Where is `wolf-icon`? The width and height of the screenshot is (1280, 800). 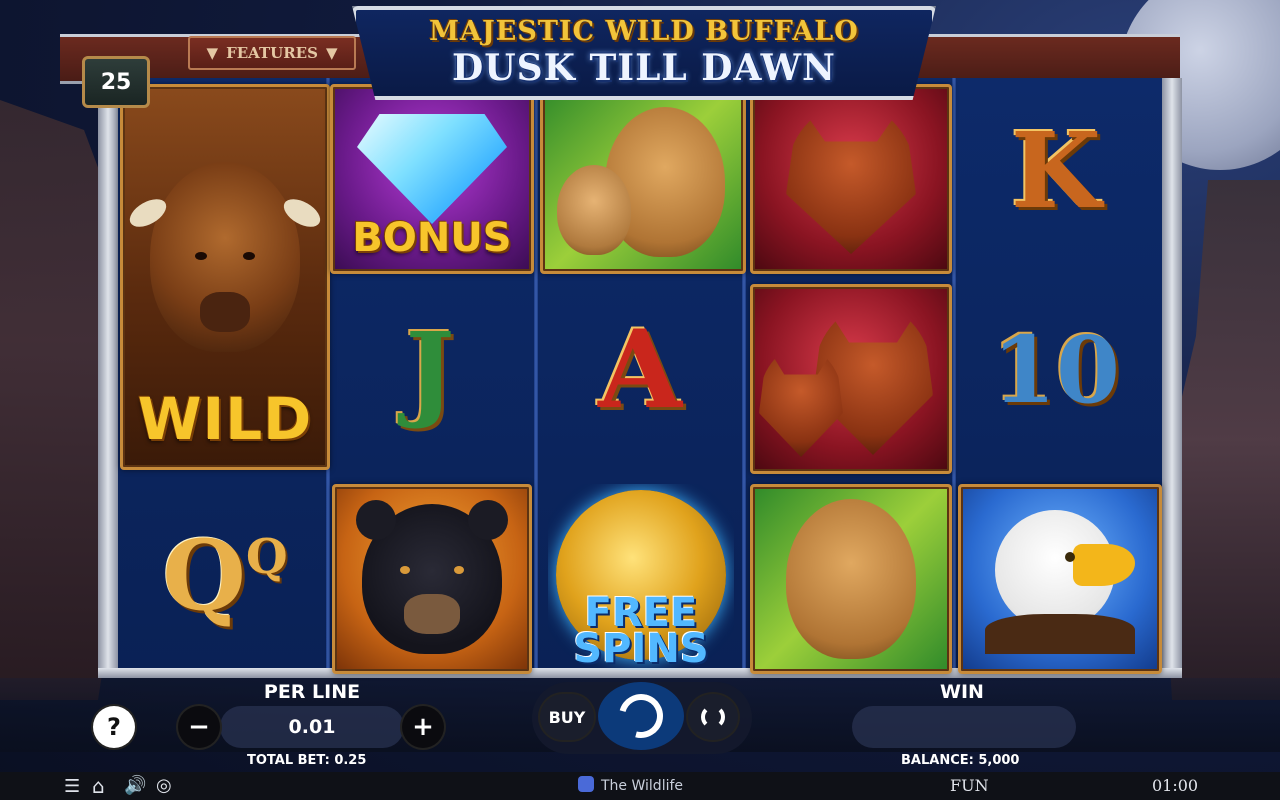
wolf-icon is located at coordinates (851, 179).